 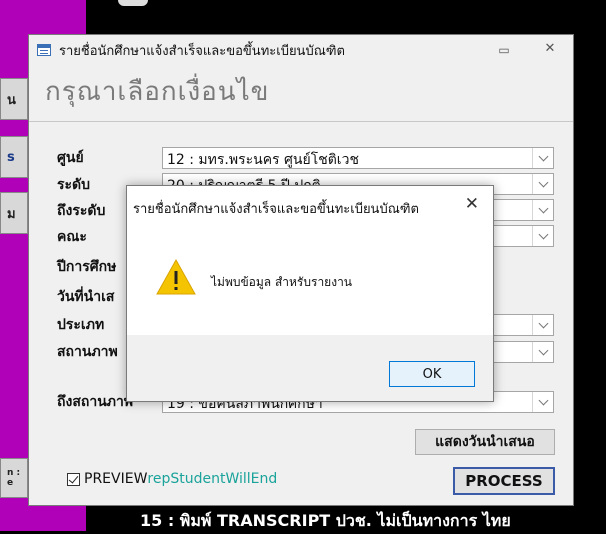 I want to click on divider, so click(x=301, y=121).